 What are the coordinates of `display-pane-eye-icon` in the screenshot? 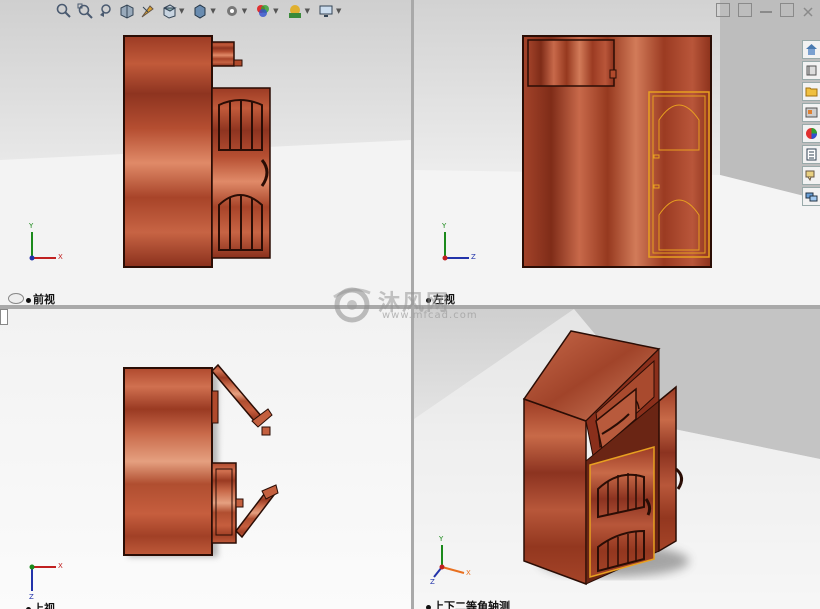 It's located at (16, 298).